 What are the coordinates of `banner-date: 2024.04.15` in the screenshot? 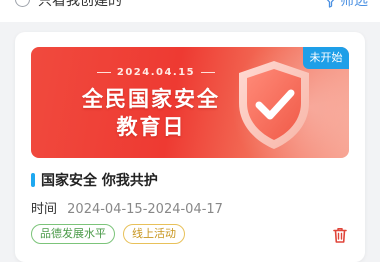 It's located at (156, 72).